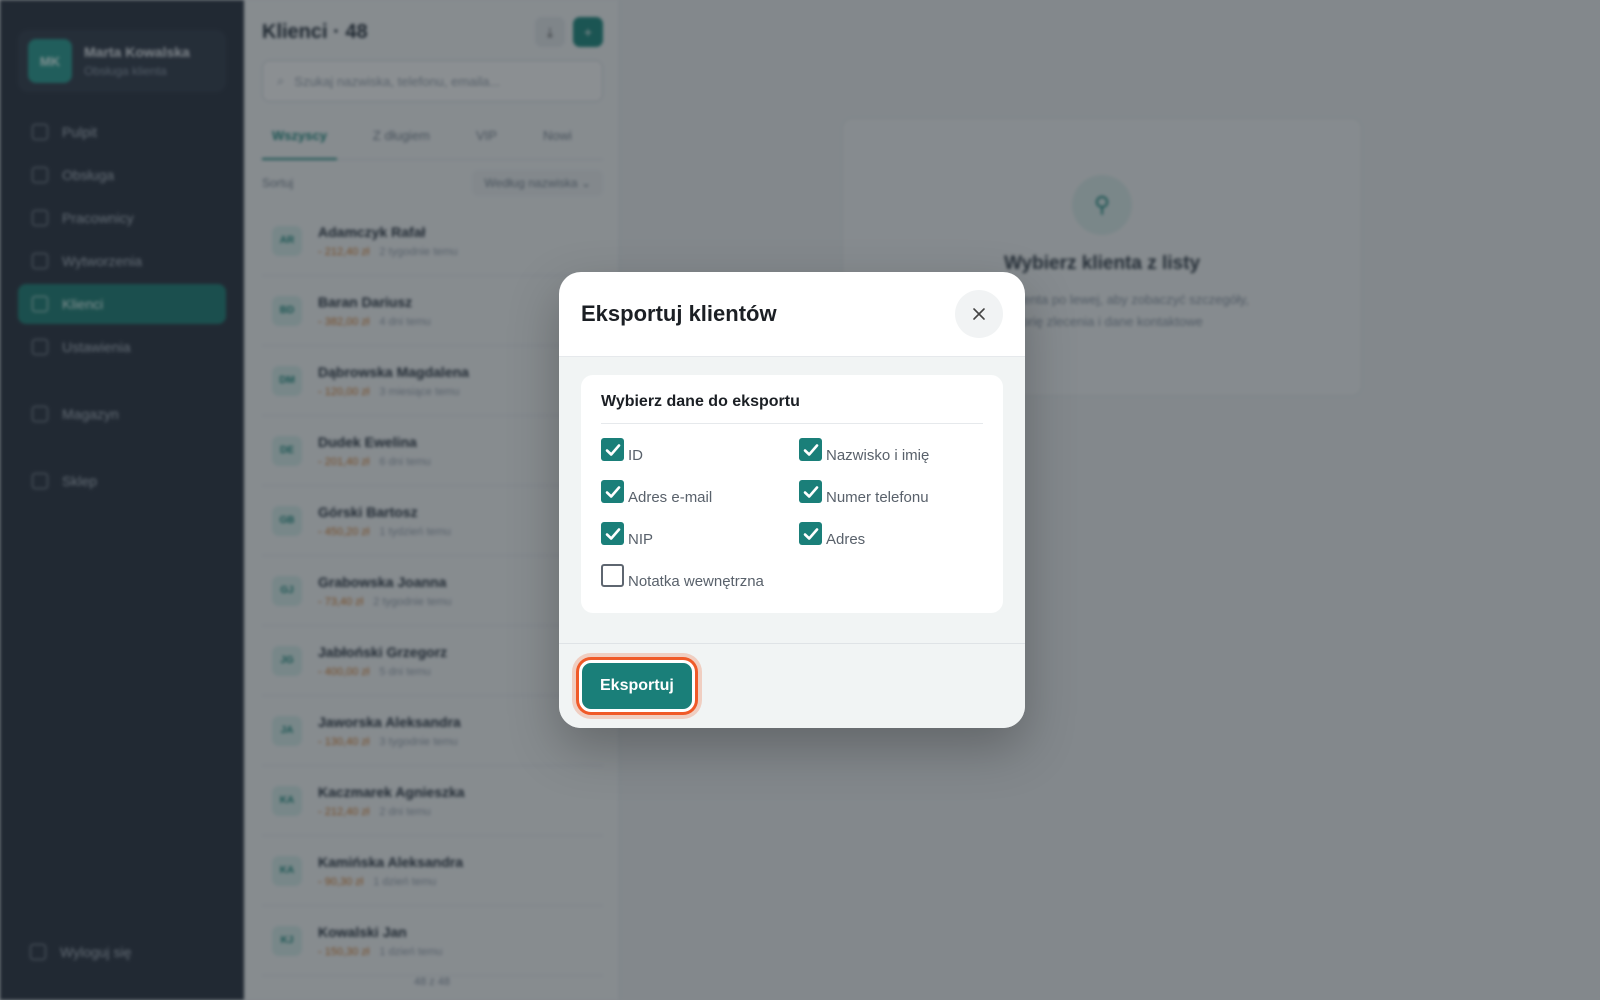 This screenshot has width=1600, height=1000. Describe the element at coordinates (792, 685) in the screenshot. I see `dialog-footer: Eksportuj` at that location.